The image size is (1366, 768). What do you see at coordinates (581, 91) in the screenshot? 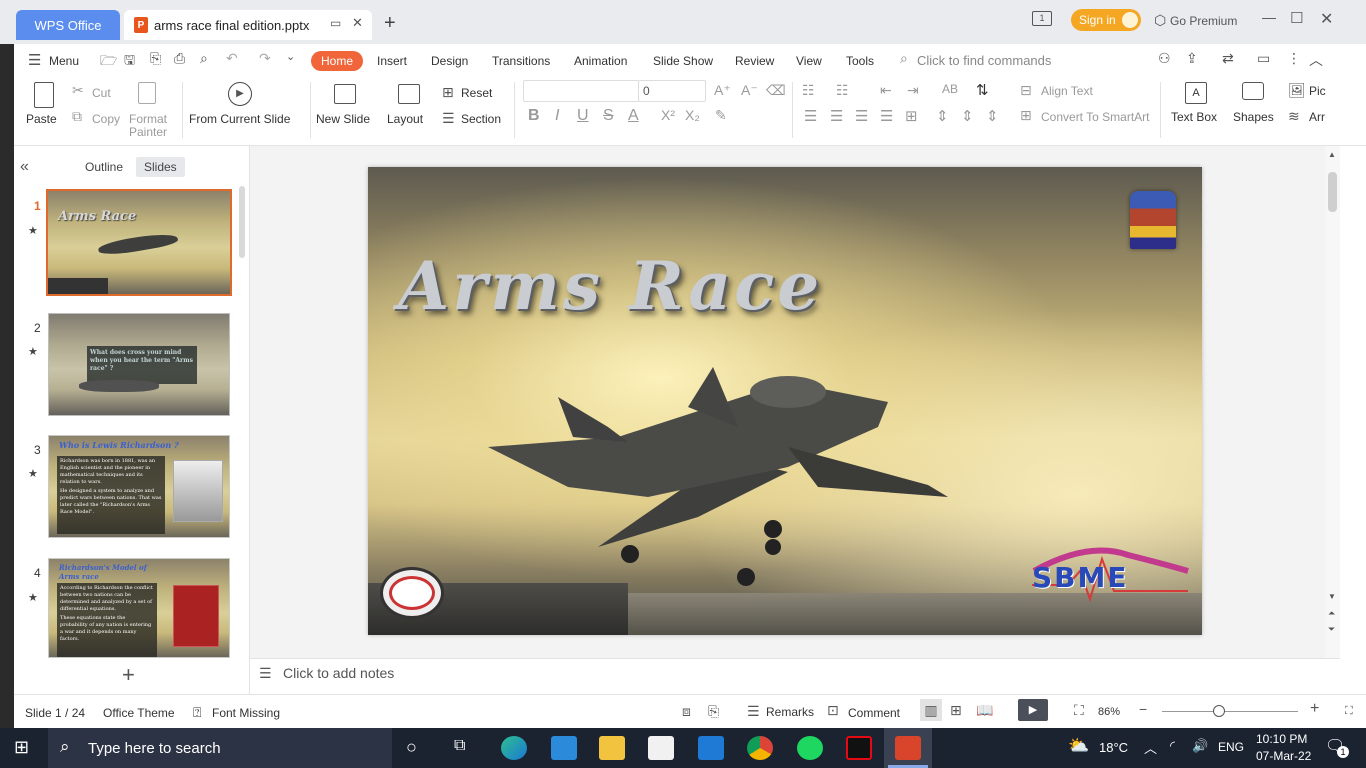
I see `font-name-select` at bounding box center [581, 91].